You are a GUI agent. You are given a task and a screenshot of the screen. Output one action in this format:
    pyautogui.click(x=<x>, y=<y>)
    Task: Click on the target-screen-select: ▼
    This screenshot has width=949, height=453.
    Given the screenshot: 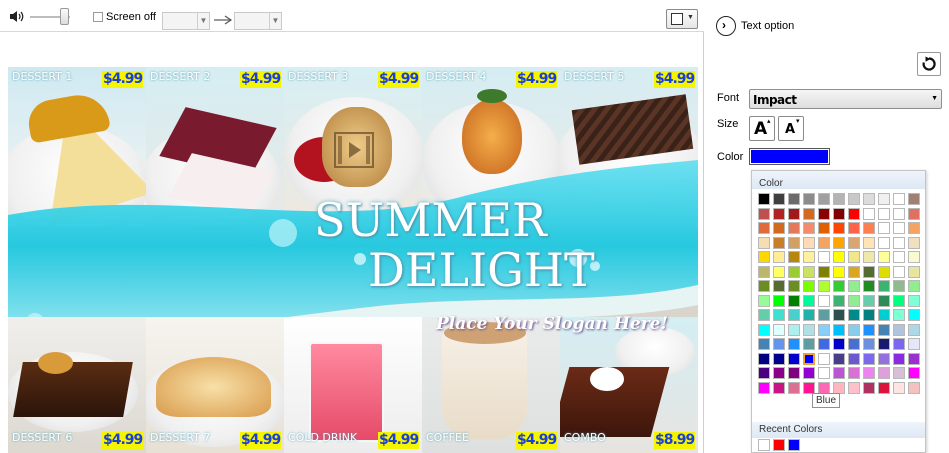 What is the action you would take?
    pyautogui.click(x=258, y=21)
    